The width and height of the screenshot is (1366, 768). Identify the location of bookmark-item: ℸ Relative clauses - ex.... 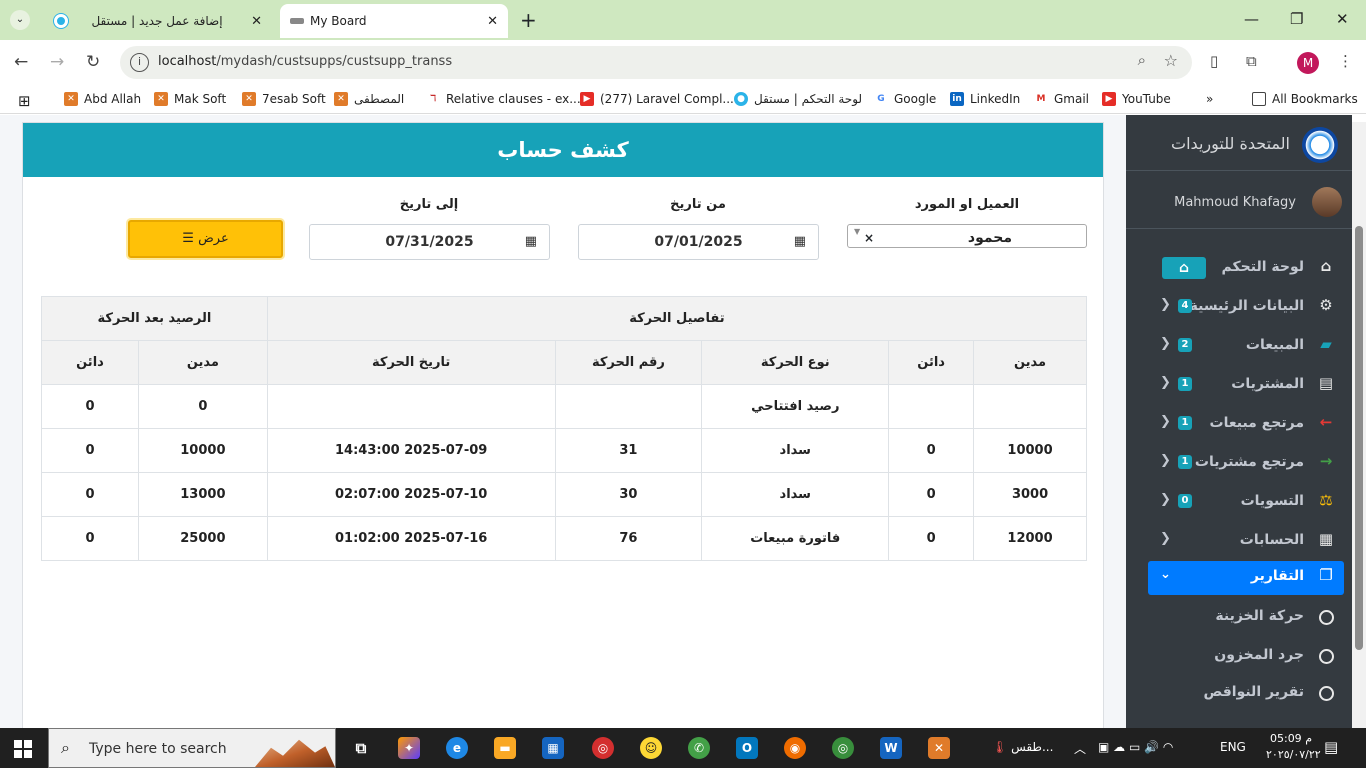
(503, 99).